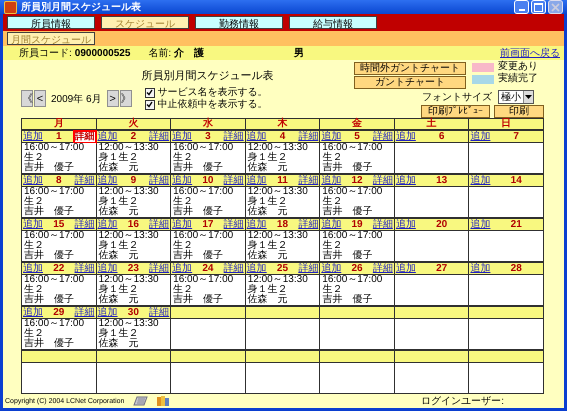 The width and height of the screenshot is (567, 411). I want to click on minimize-button, so click(521, 7).